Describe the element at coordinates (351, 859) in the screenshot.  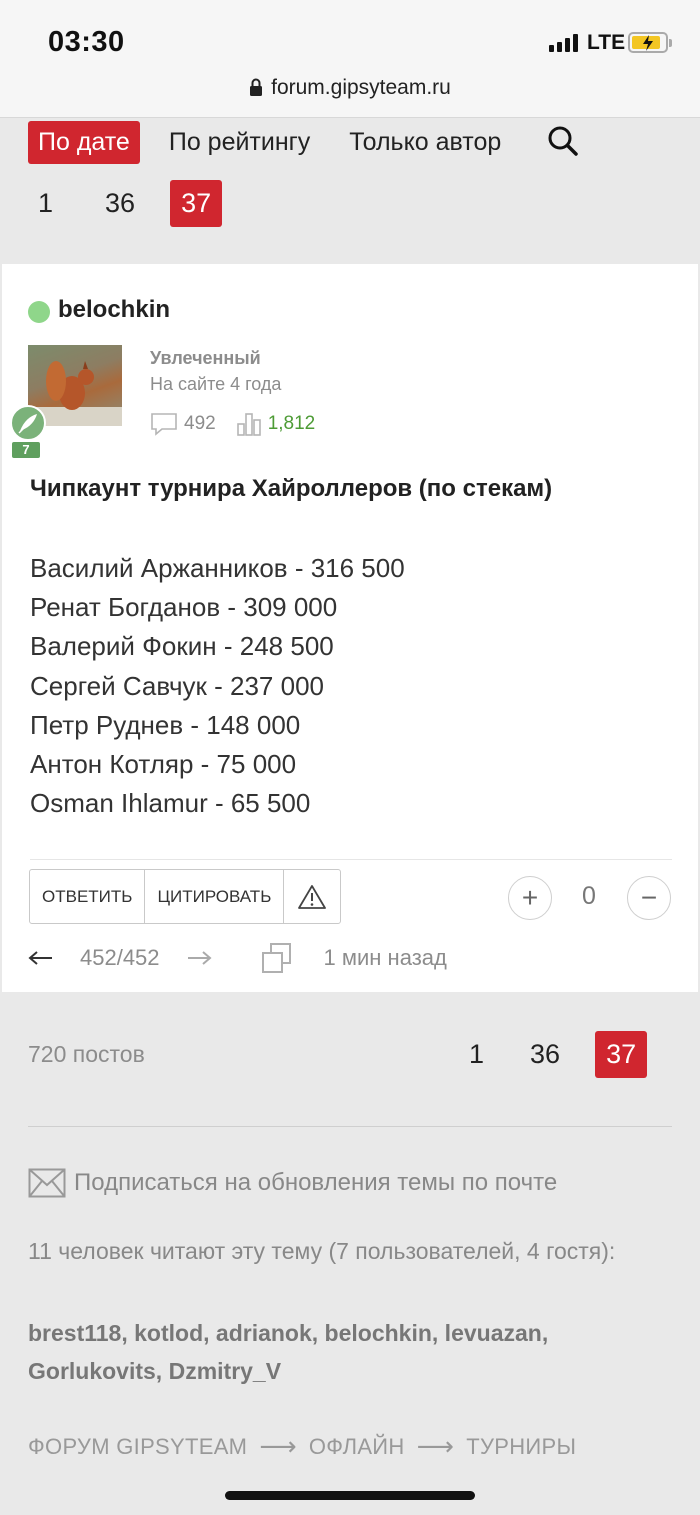
I see `post-divider` at that location.